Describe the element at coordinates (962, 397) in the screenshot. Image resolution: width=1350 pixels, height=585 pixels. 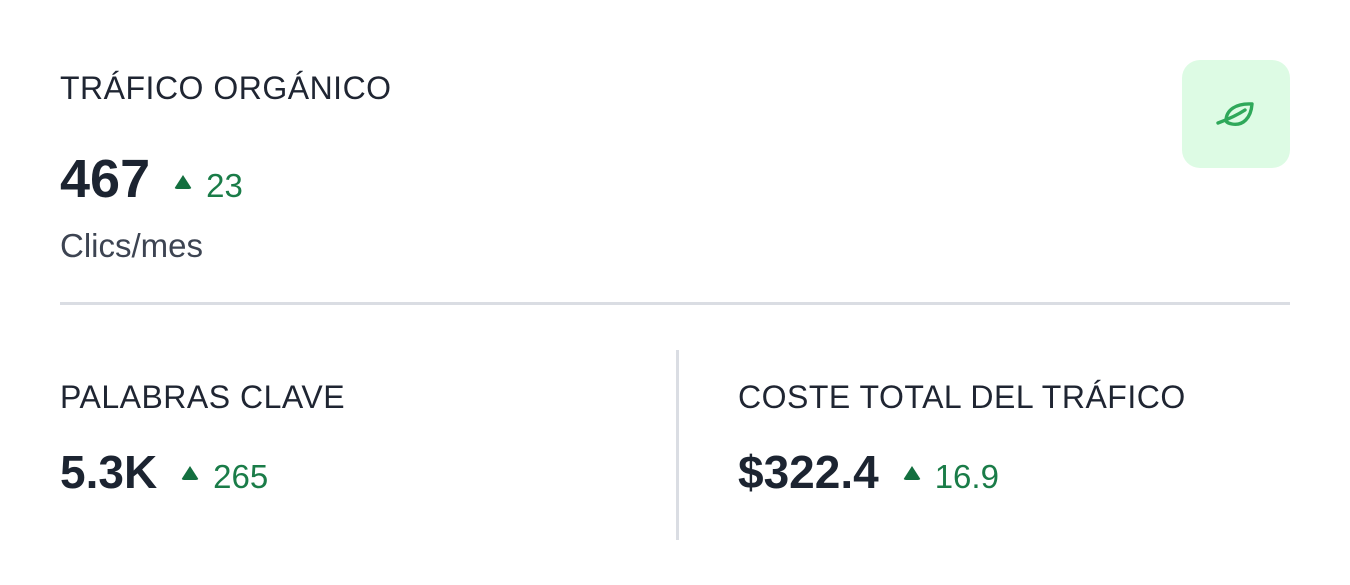
I see `traffic-cost-title: COSTE TOTAL DEL TRÁFICO` at that location.